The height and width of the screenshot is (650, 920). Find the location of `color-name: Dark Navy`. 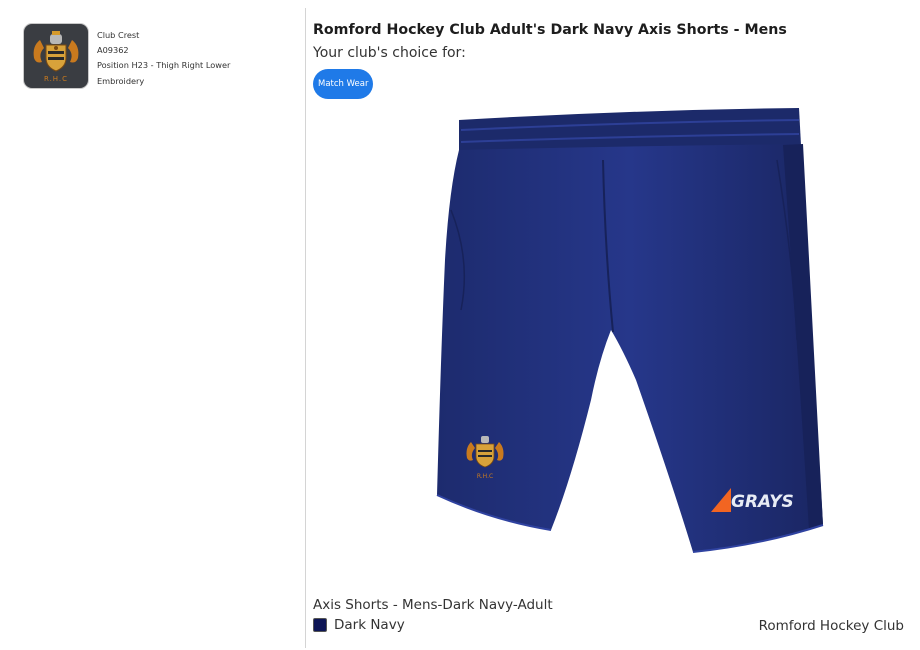

color-name: Dark Navy is located at coordinates (369, 625).